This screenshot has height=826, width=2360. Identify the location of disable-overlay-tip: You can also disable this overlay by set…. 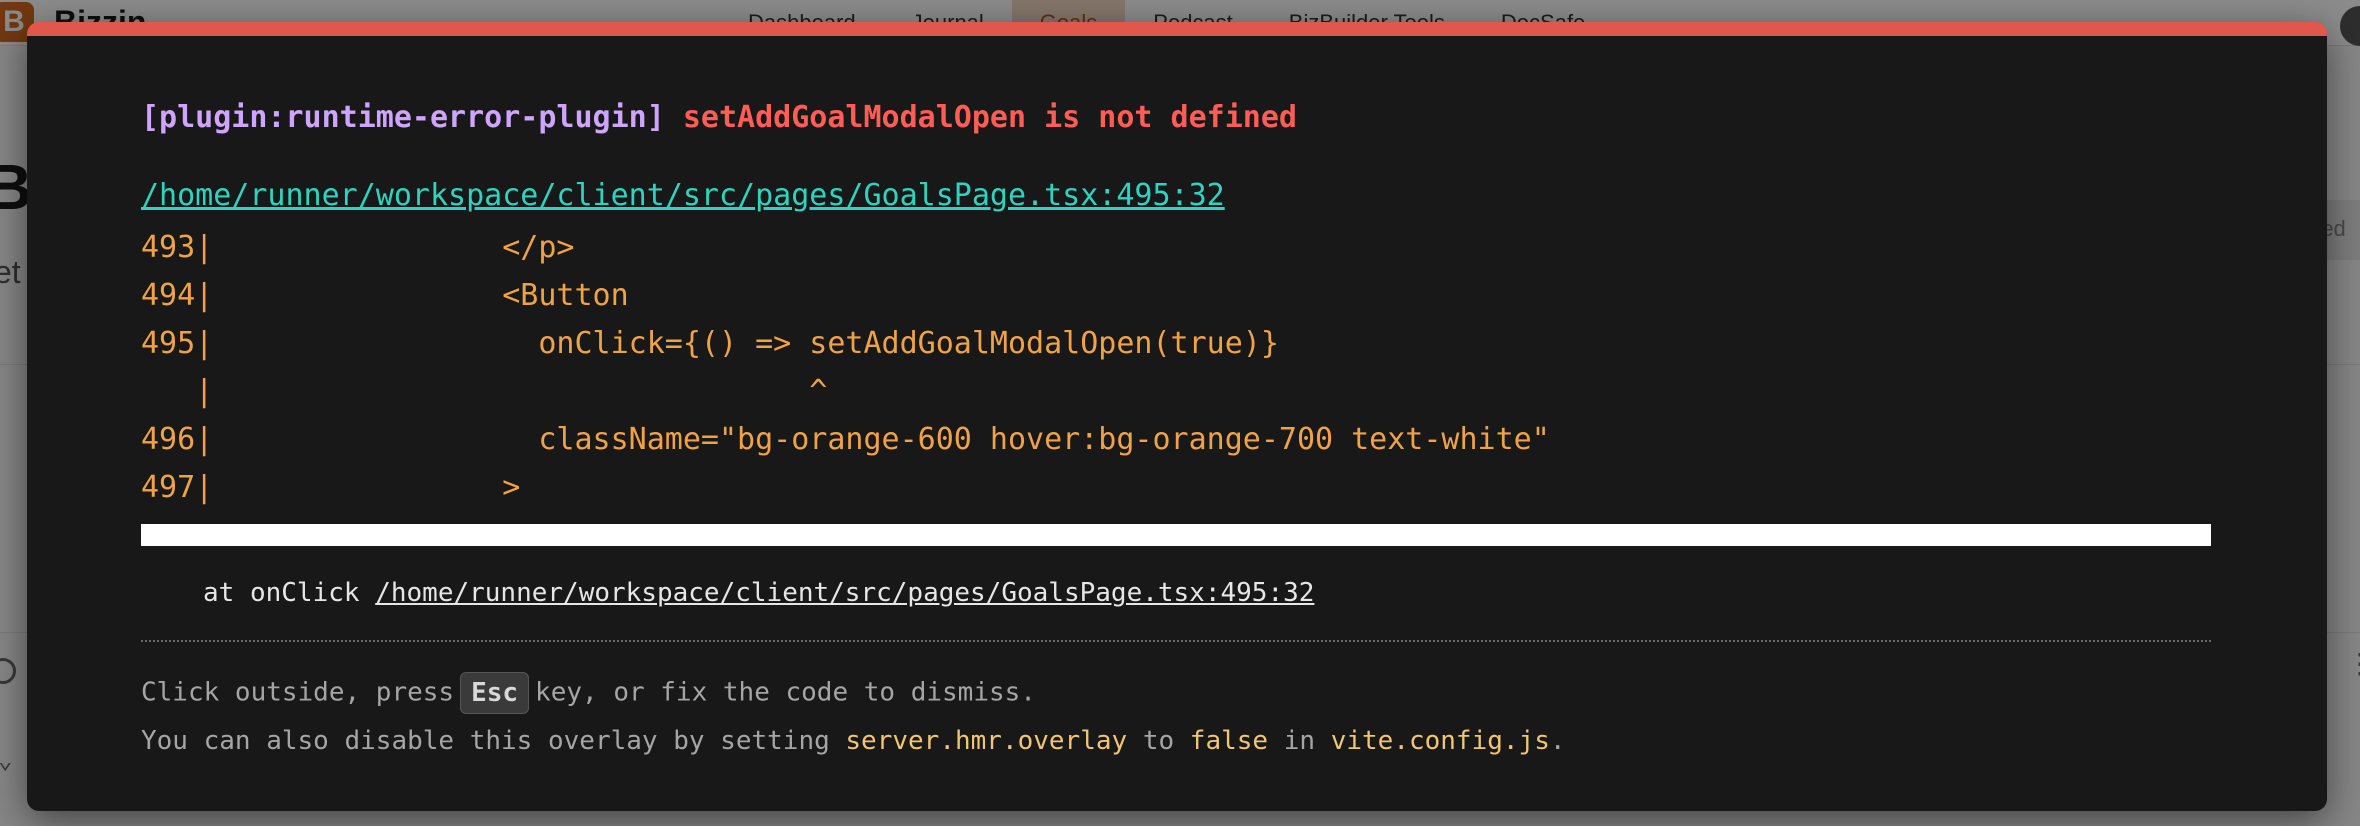
(853, 741).